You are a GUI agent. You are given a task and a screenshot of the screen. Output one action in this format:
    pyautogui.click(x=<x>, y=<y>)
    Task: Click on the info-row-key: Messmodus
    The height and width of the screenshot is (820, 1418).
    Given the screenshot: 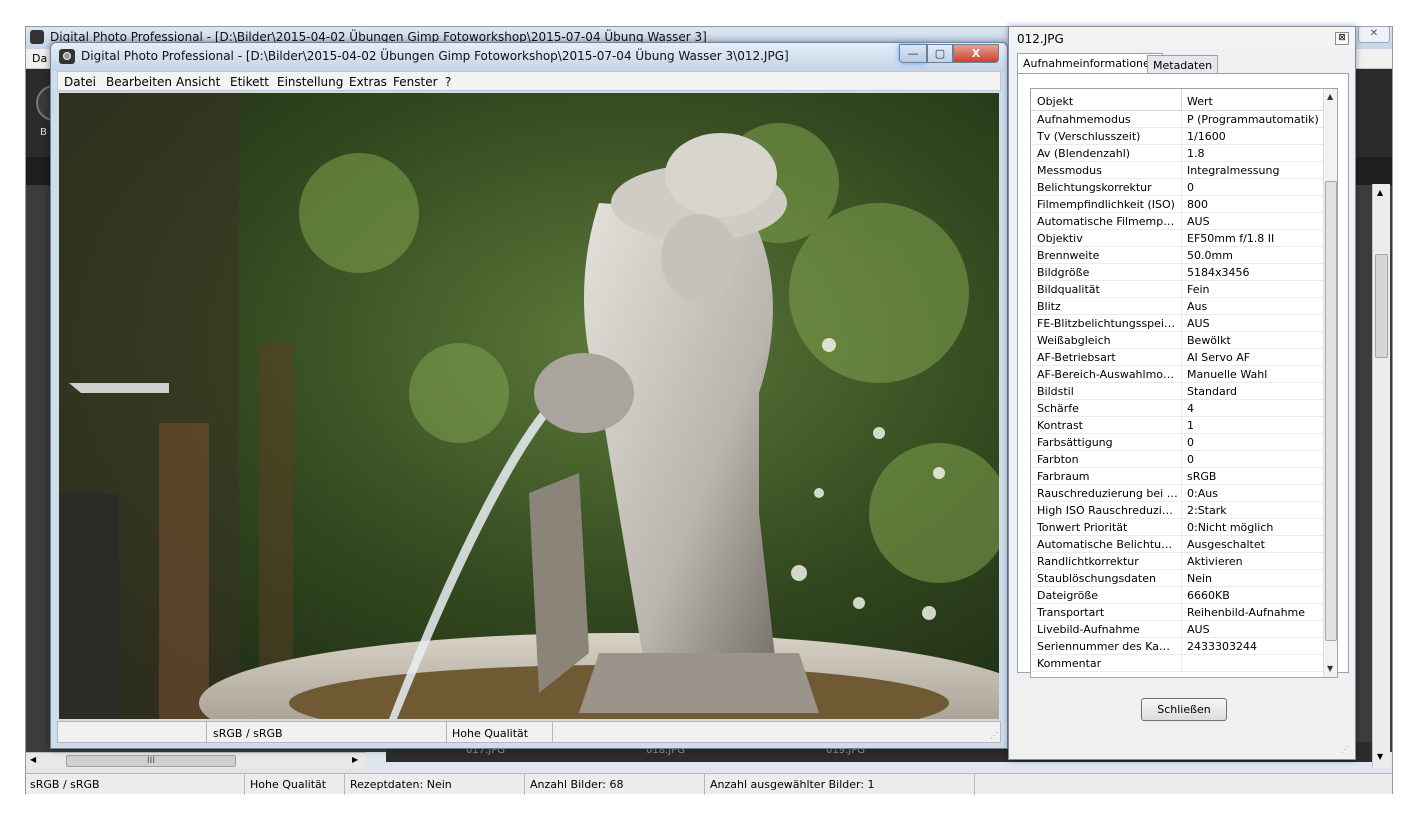 What is the action you would take?
    pyautogui.click(x=1069, y=170)
    